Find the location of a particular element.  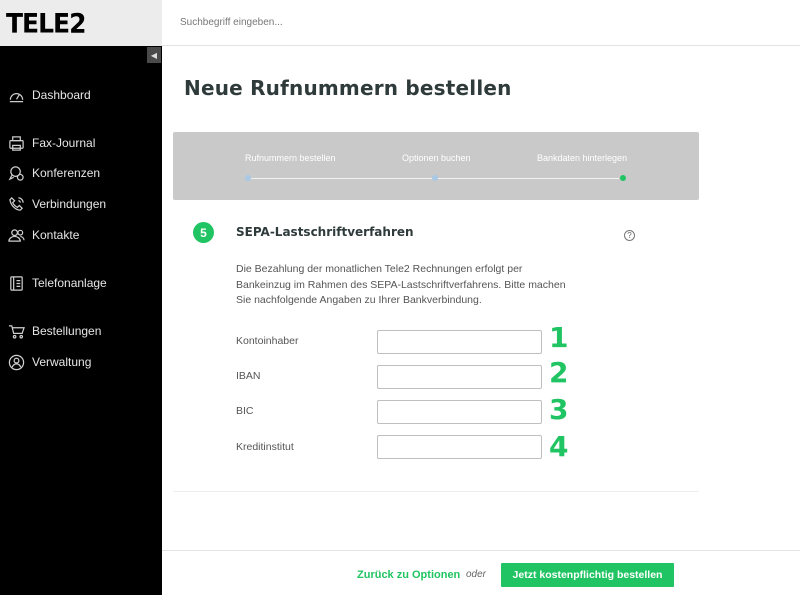

sidebar-item-label: Verbindungen is located at coordinates (69, 204).